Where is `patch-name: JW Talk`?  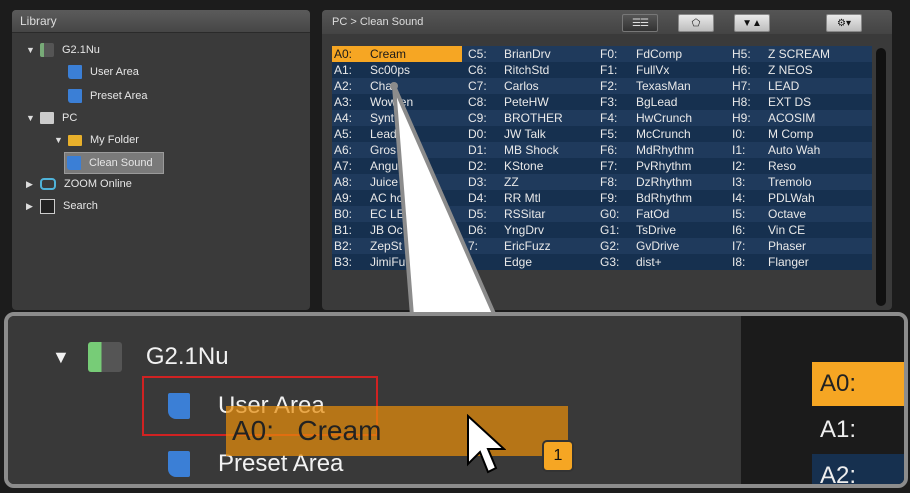
patch-name: JW Talk is located at coordinates (525, 134).